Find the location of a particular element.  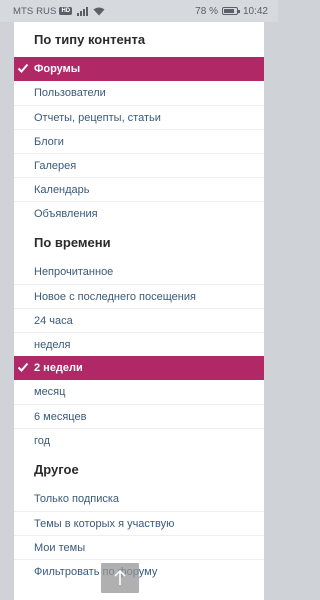

filter-item-label: год is located at coordinates (42, 440).